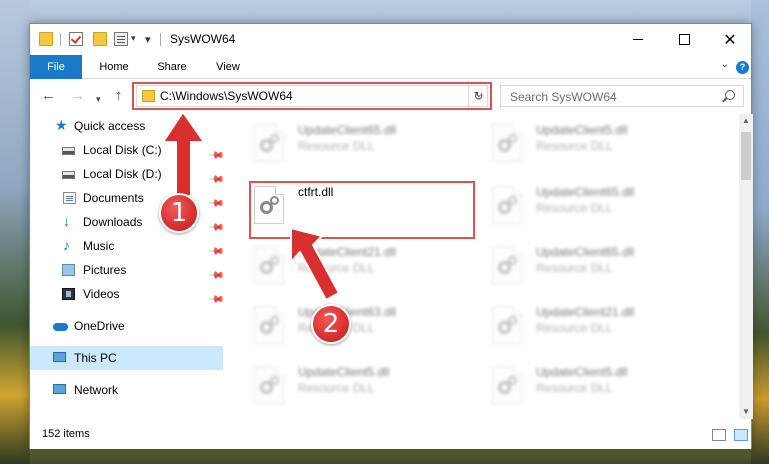 The height and width of the screenshot is (464, 769). What do you see at coordinates (127, 271) in the screenshot?
I see `sidebar-item-pictures: Pictures 📌` at bounding box center [127, 271].